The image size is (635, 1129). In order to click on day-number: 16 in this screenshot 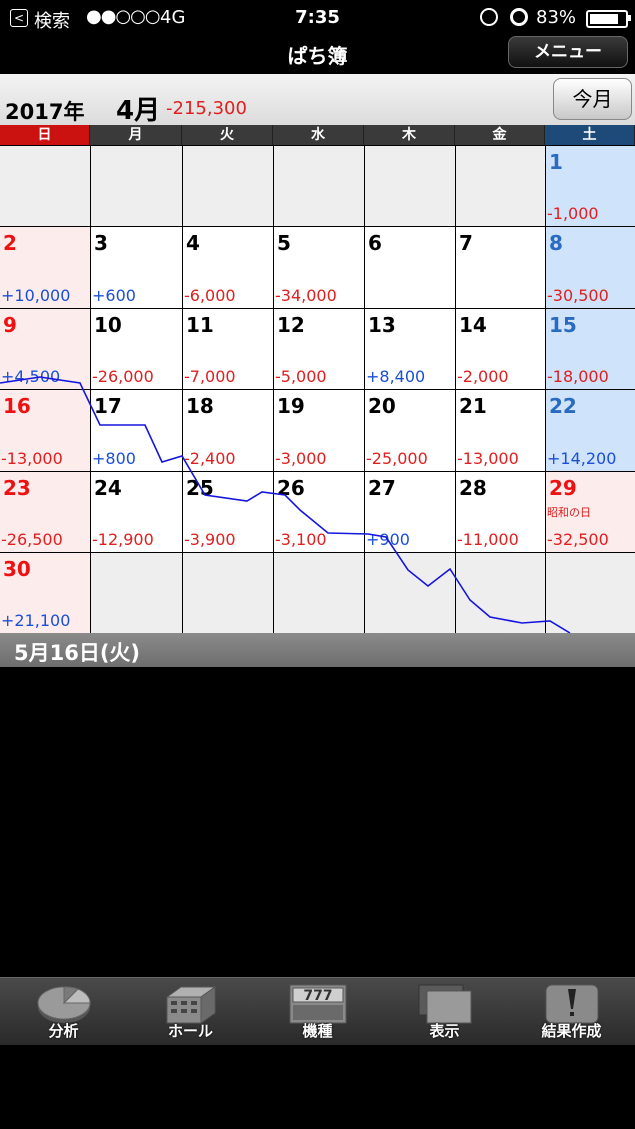, I will do `click(17, 406)`.